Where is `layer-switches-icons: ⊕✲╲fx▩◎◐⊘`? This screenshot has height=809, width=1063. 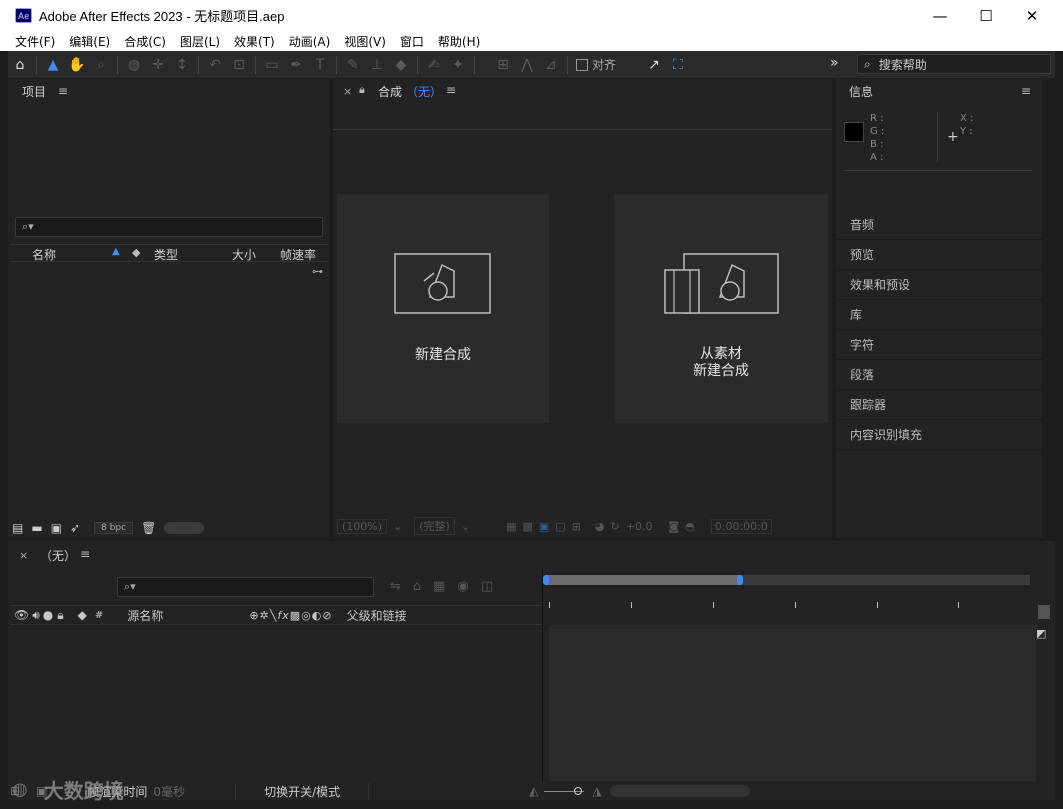
layer-switches-icons: ⊕✲╲fx▩◎◐⊘ is located at coordinates (290, 615).